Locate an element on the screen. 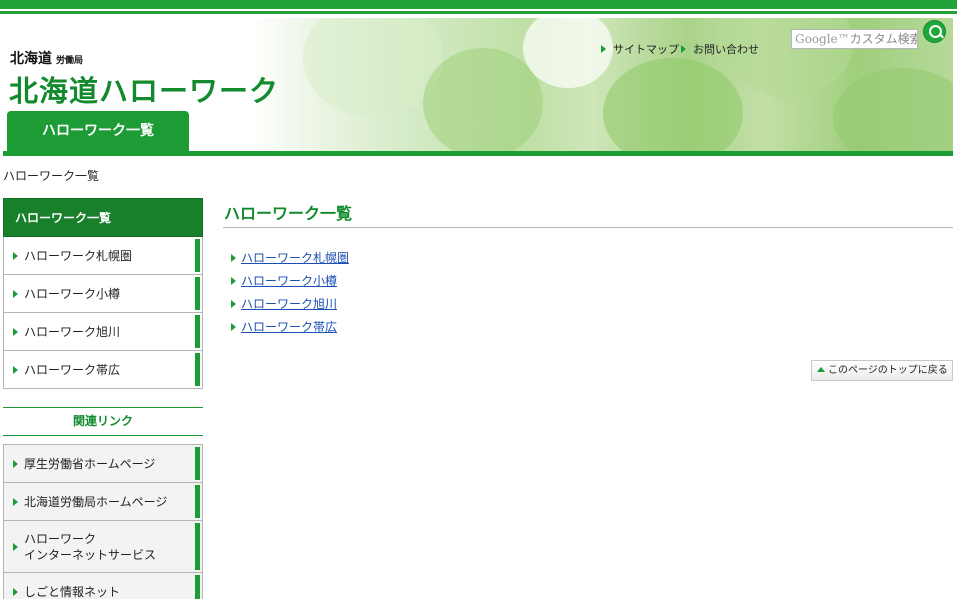 The width and height of the screenshot is (957, 599). link-otaru: ハローワーク小樽 is located at coordinates (289, 280).